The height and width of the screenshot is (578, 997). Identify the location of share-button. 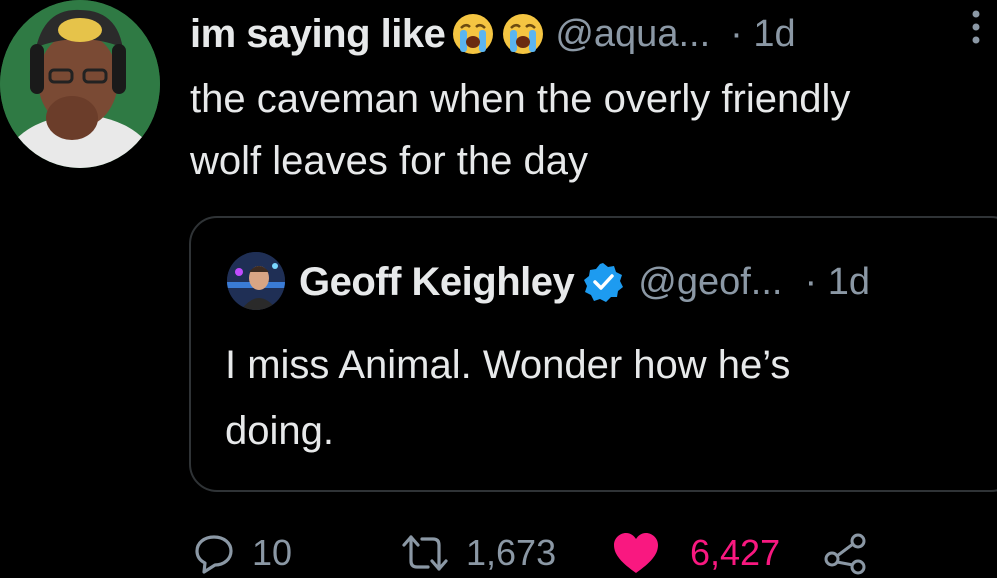
(846, 553).